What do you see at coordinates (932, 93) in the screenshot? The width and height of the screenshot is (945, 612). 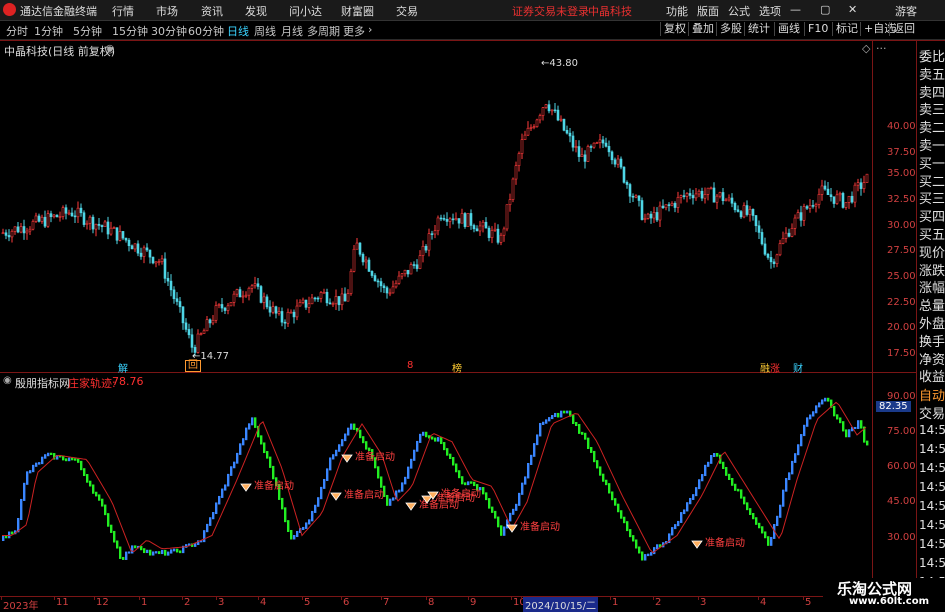 I see `quote-label: 卖四` at bounding box center [932, 93].